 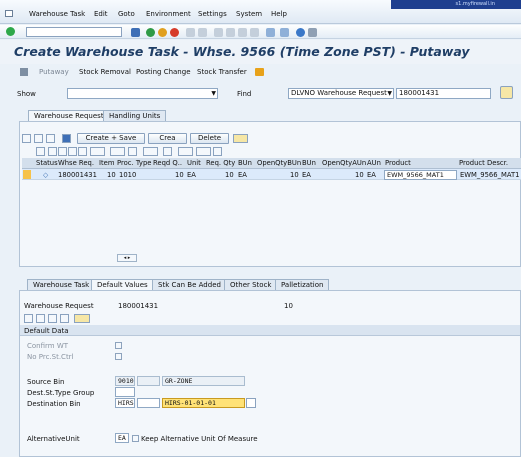 What do you see at coordinates (185, 151) in the screenshot?
I see `spreadsheet-icon` at bounding box center [185, 151].